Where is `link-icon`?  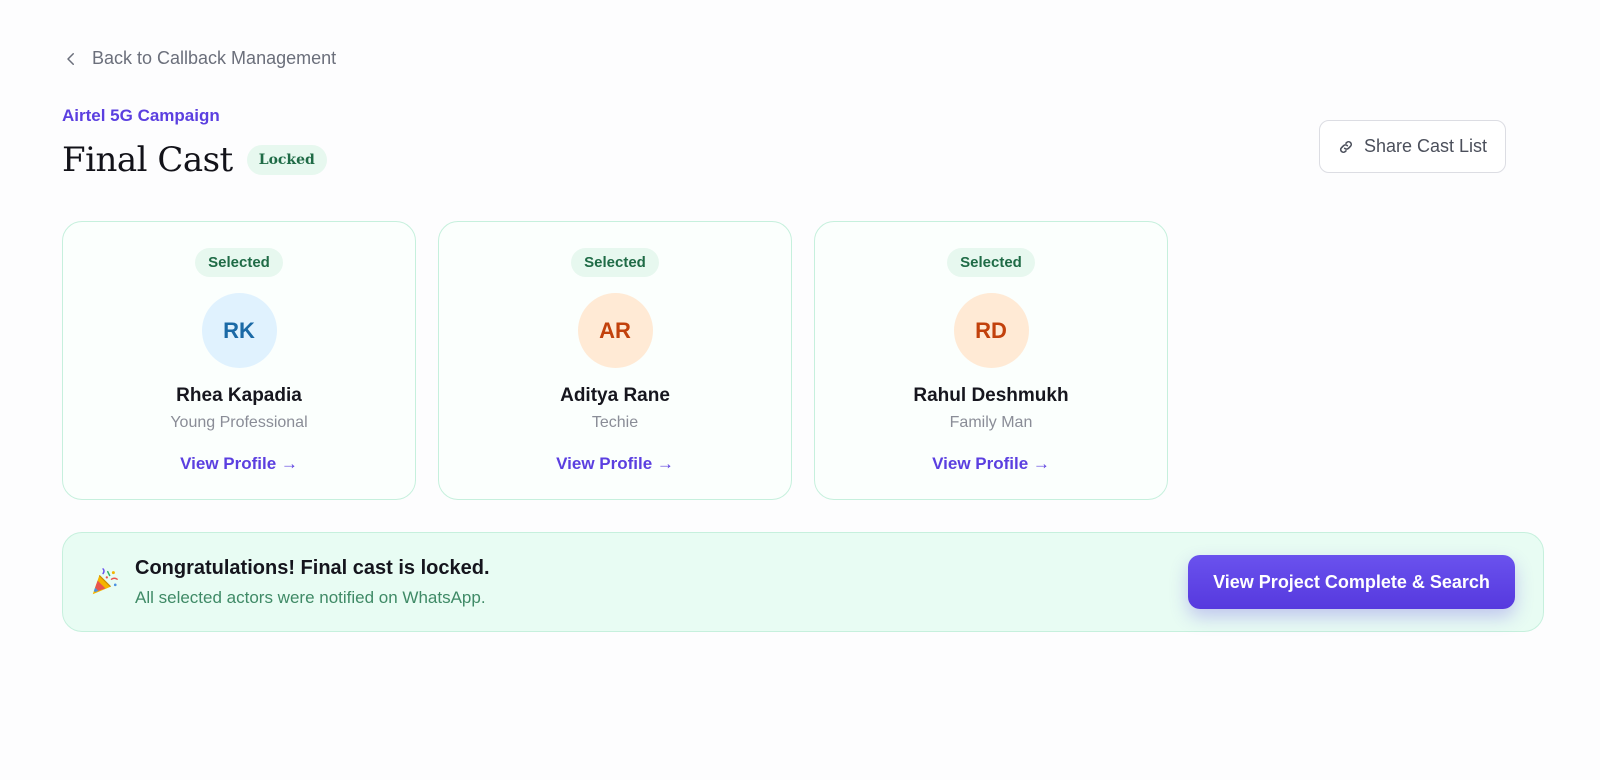 link-icon is located at coordinates (1346, 146).